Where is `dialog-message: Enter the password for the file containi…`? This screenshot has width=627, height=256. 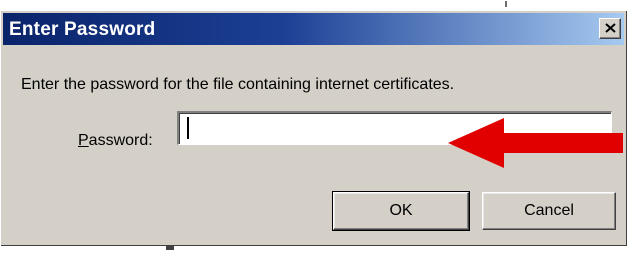
dialog-message: Enter the password for the file containi… is located at coordinates (238, 84).